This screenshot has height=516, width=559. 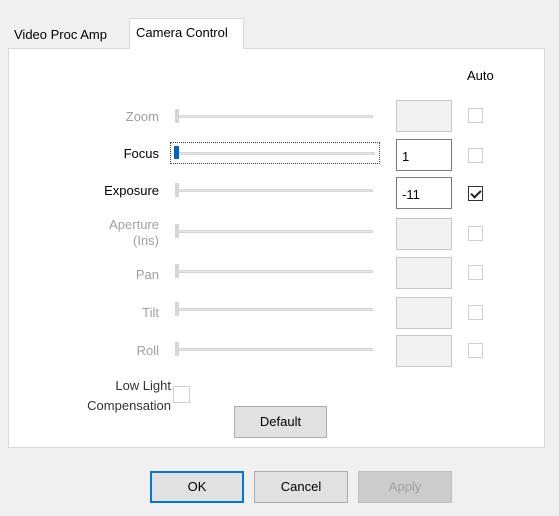 What do you see at coordinates (424, 116) in the screenshot?
I see `zoom-value-box` at bounding box center [424, 116].